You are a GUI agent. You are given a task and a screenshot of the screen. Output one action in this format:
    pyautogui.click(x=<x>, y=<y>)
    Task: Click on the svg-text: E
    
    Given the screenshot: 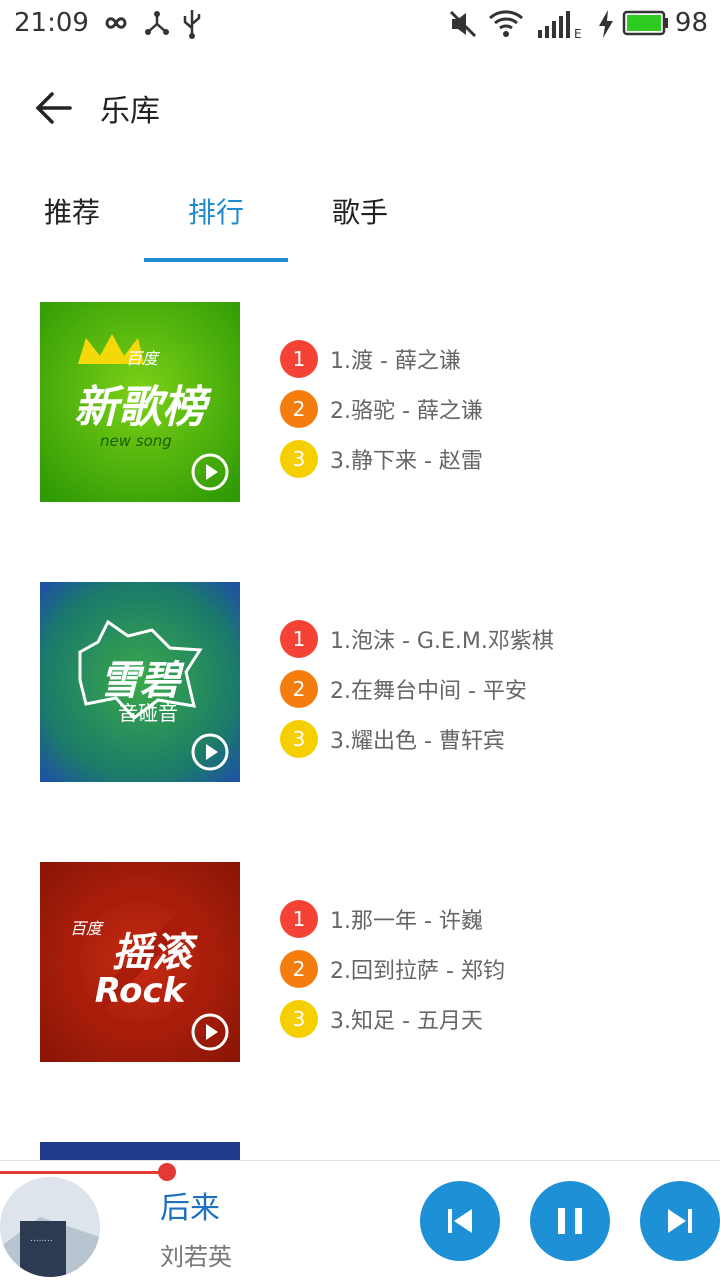 What is the action you would take?
    pyautogui.click(x=578, y=33)
    